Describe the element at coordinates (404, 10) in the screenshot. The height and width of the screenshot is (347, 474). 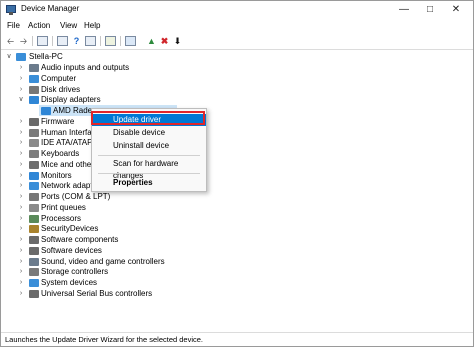
I see `minimize-button: —` at that location.